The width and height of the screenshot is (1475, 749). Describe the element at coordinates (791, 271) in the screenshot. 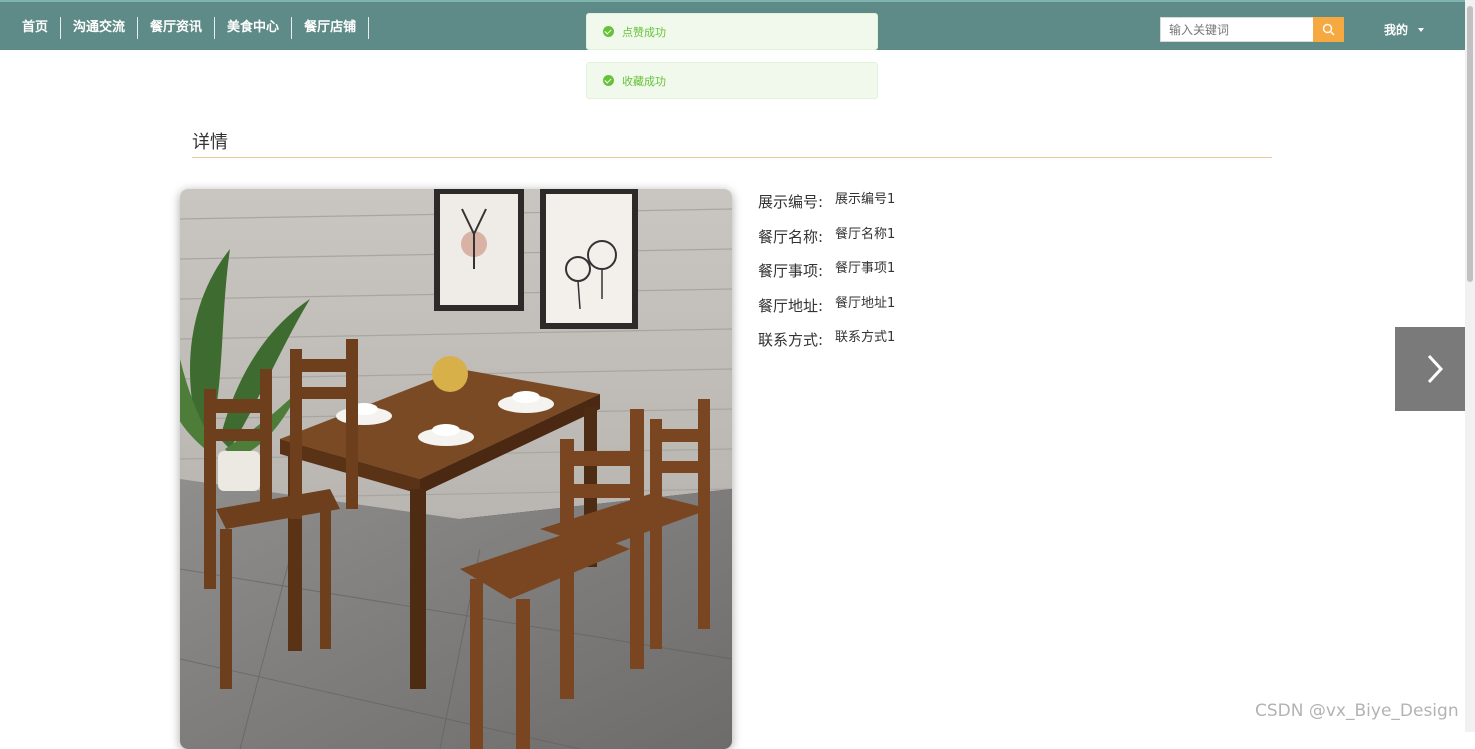

I see `detail-label: 餐厅事项:` at that location.